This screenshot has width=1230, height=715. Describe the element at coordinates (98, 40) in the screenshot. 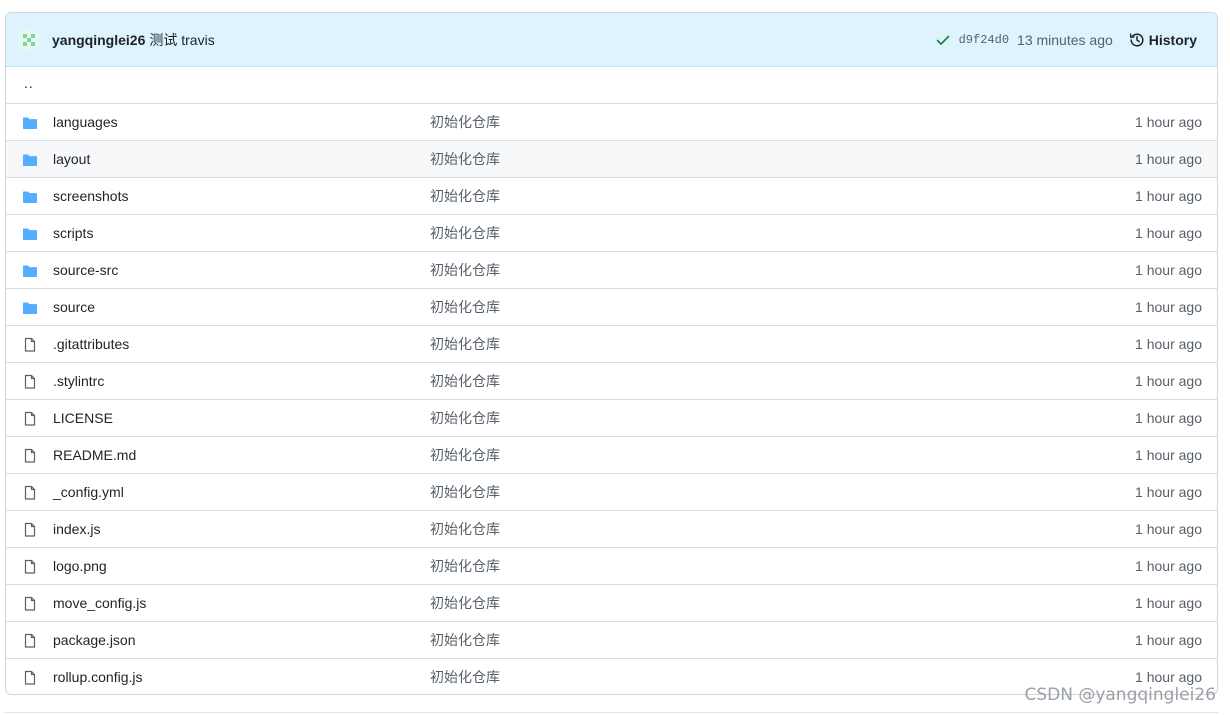

I see `commit-author-link: yangqinglei26` at that location.